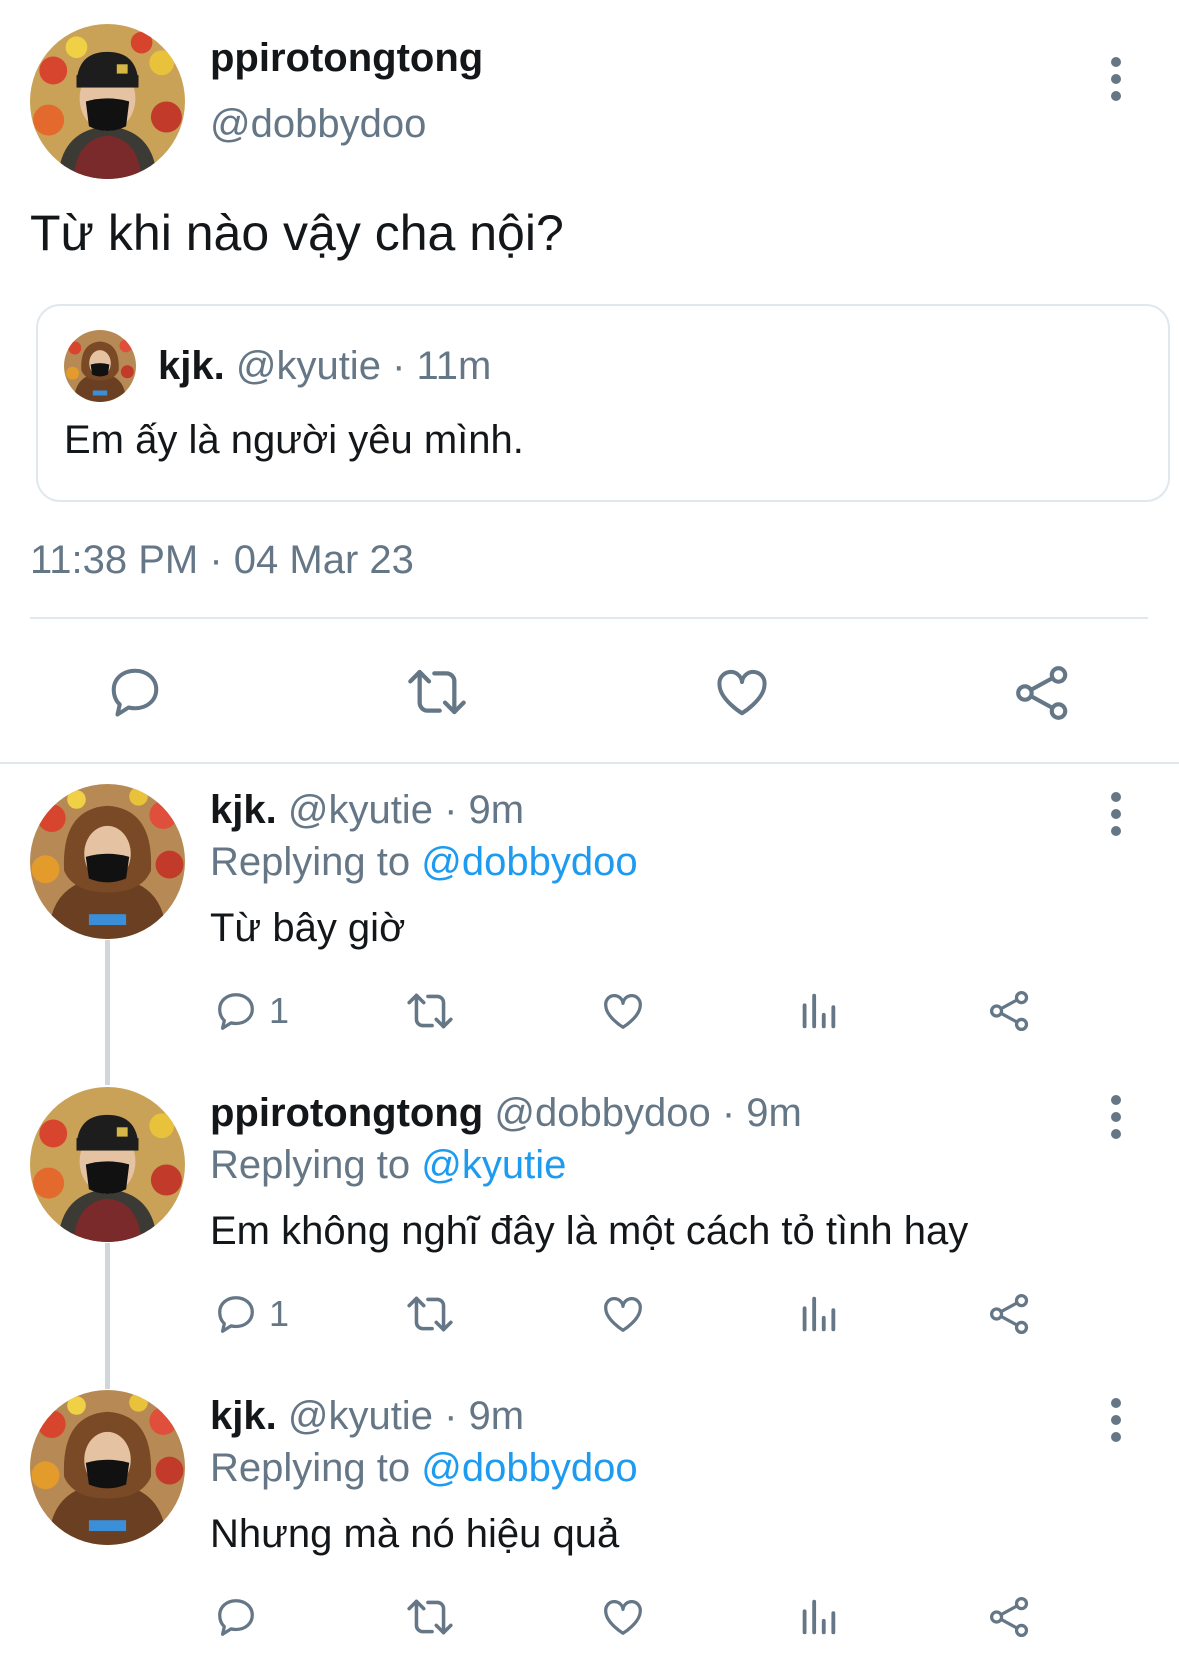  What do you see at coordinates (222, 560) in the screenshot?
I see `tweet-timestamp: 11:38 PM · 04 Mar 23` at bounding box center [222, 560].